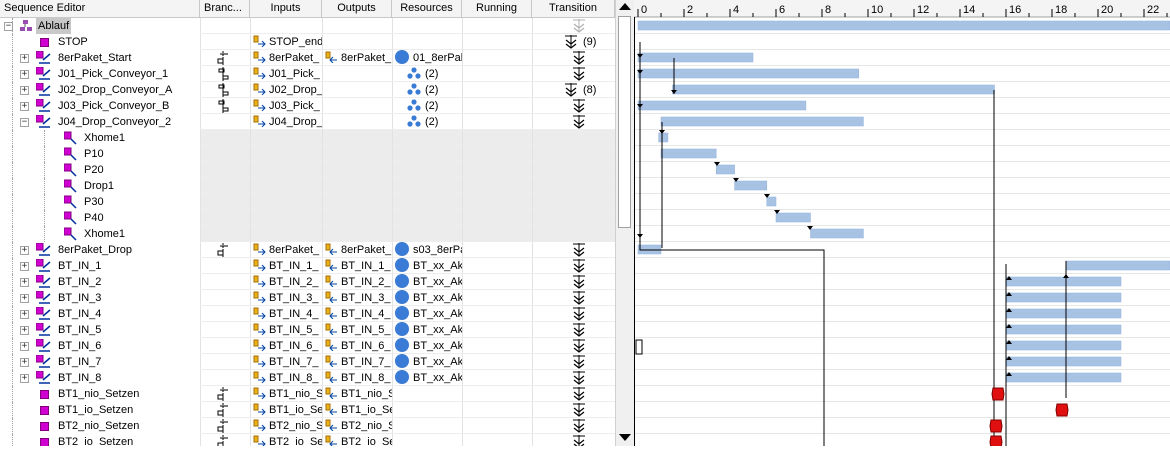  I want to click on tree-row: BT2_nio_Setzen BT2_nio_S BT2_nio_S, so click(307, 426).